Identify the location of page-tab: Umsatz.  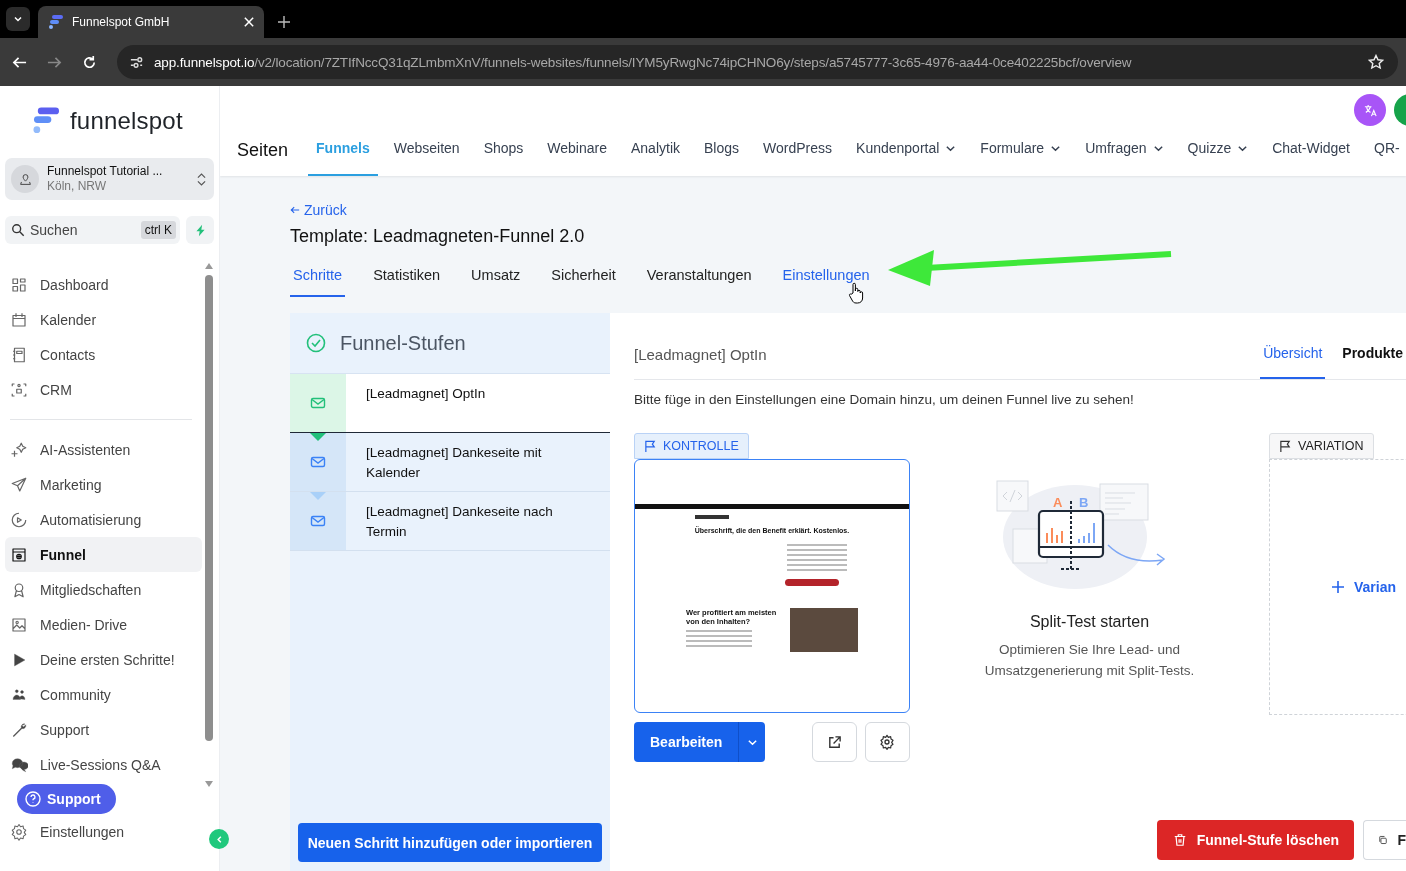
(496, 279).